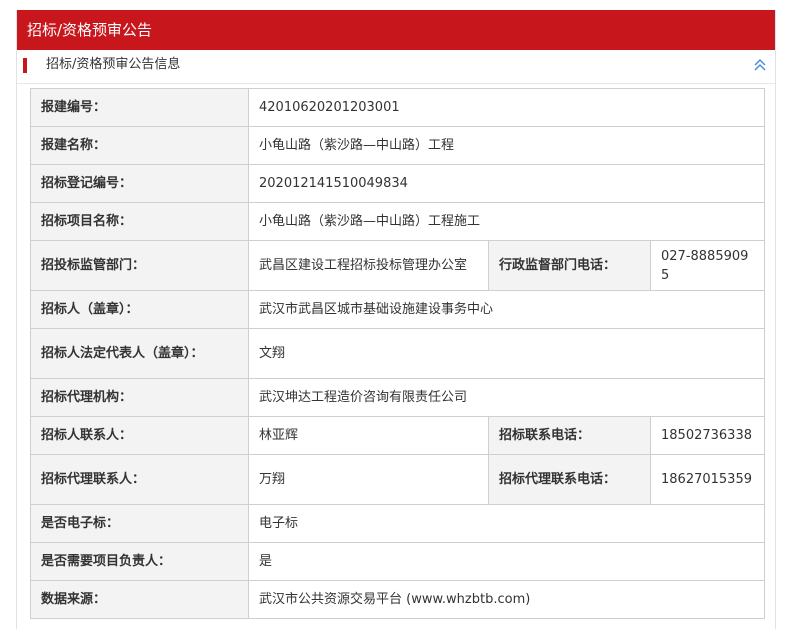 This screenshot has width=794, height=629. I want to click on field-value: 电子标, so click(506, 523).